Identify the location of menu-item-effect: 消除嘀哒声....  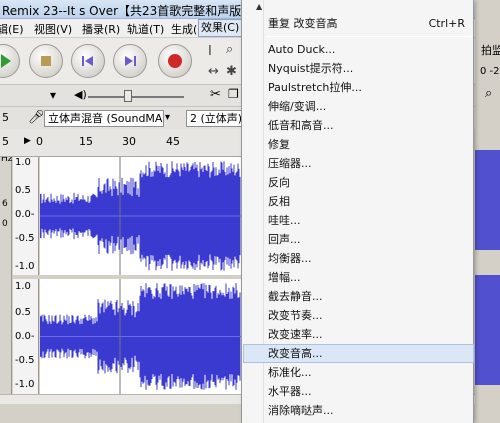
(358, 410).